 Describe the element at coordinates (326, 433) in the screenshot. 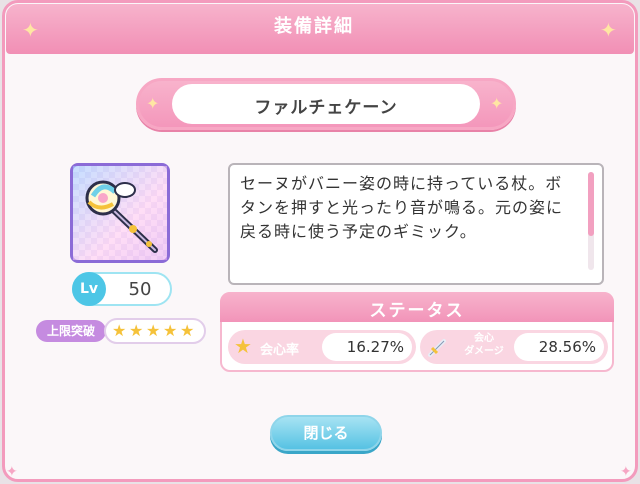

I see `close-button: 閉じる` at that location.